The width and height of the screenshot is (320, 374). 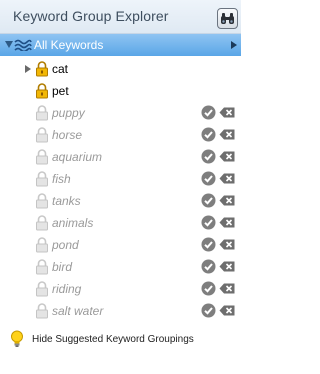 I want to click on suggested-keyword-row: tanks, so click(x=120, y=201).